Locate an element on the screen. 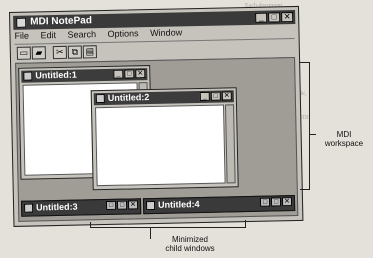 Image resolution: width=373 pixels, height=258 pixels. child-title-bar: Untitled:1 _ □ ✕ is located at coordinates (84, 75).